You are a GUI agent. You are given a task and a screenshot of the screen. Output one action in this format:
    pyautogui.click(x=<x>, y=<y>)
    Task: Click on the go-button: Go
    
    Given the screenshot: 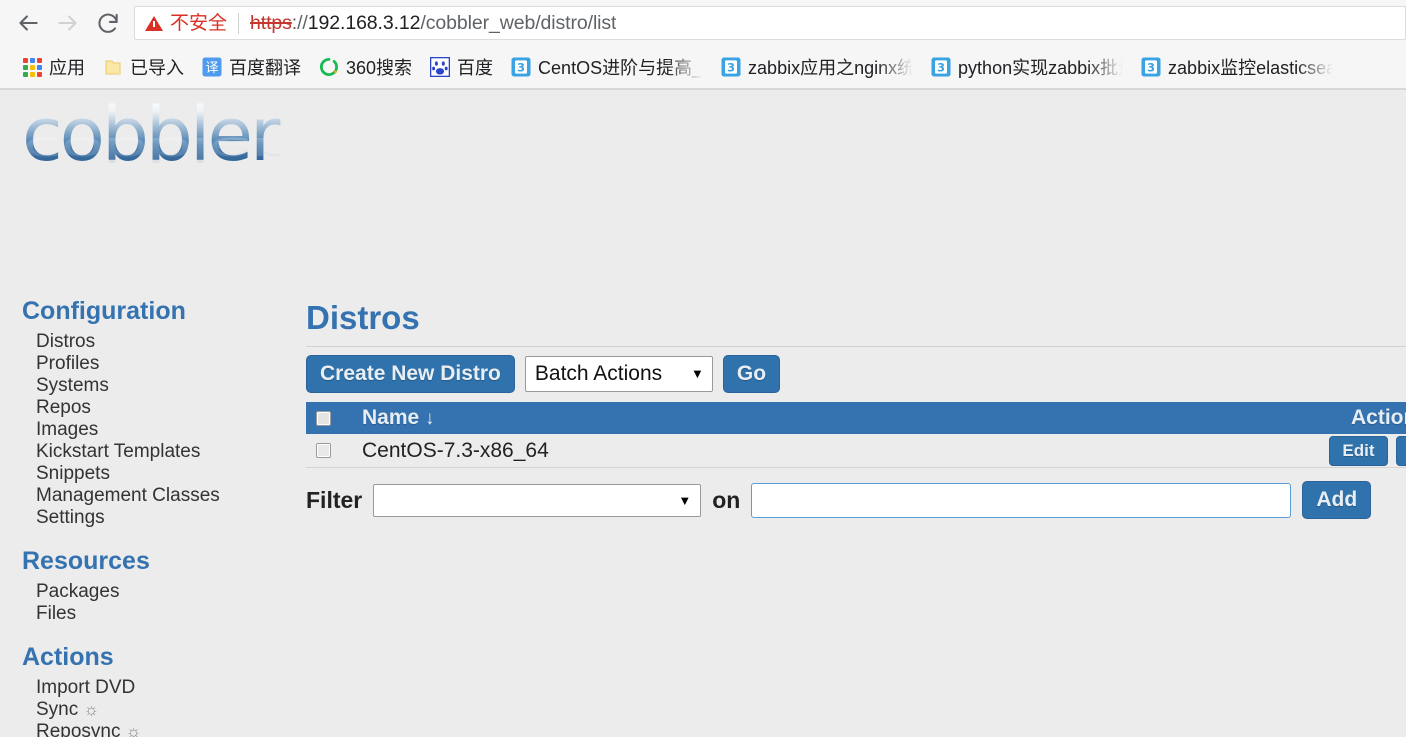 What is the action you would take?
    pyautogui.click(x=751, y=374)
    